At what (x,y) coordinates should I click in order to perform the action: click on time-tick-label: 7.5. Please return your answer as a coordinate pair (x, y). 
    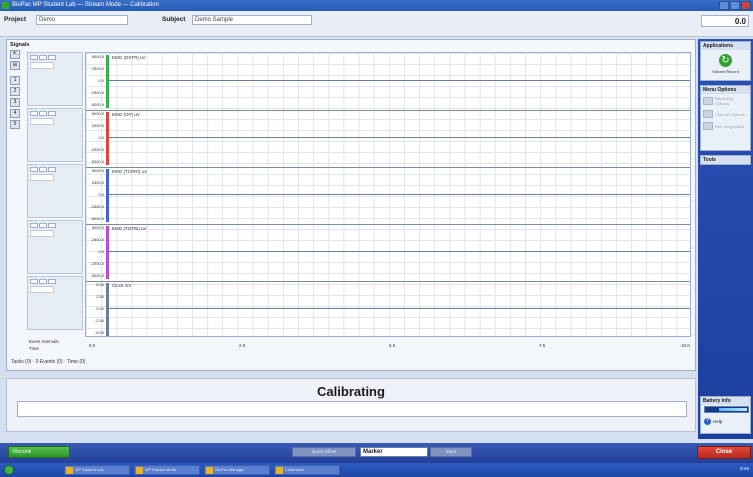
    Looking at the image, I should click on (542, 345).